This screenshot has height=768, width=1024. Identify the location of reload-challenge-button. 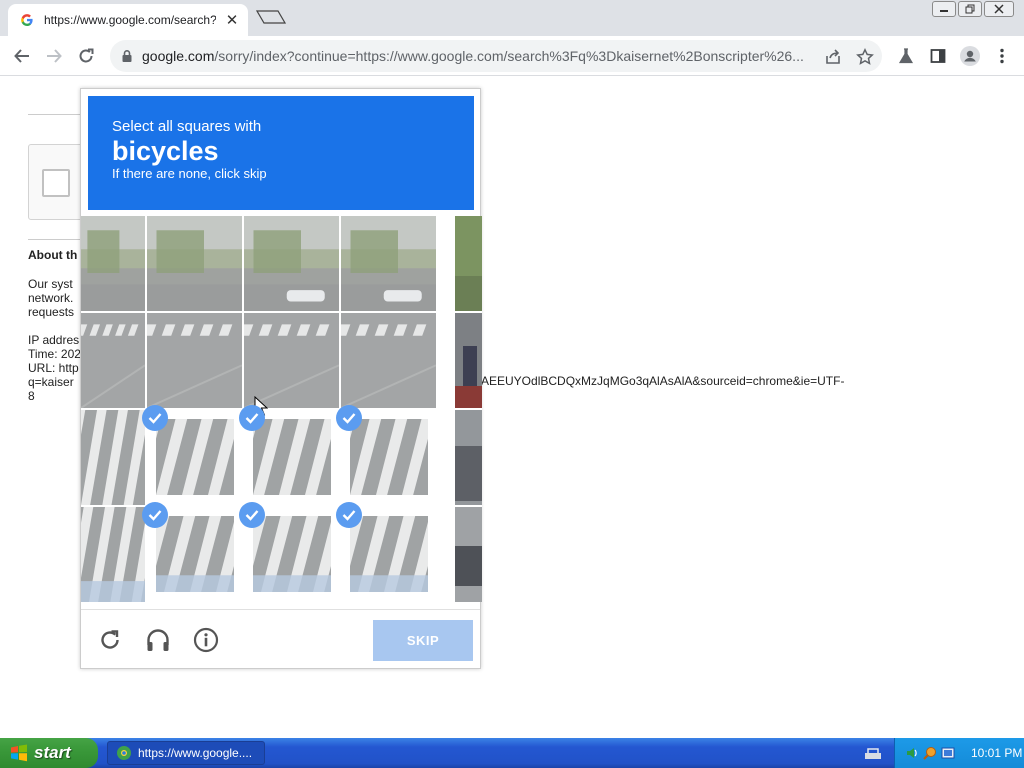
(110, 640).